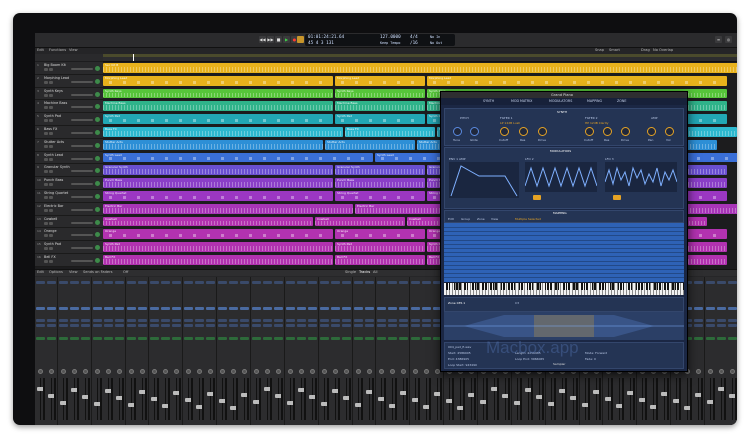  What do you see at coordinates (53, 155) in the screenshot?
I see `track-name: Synth Lead` at bounding box center [53, 155].